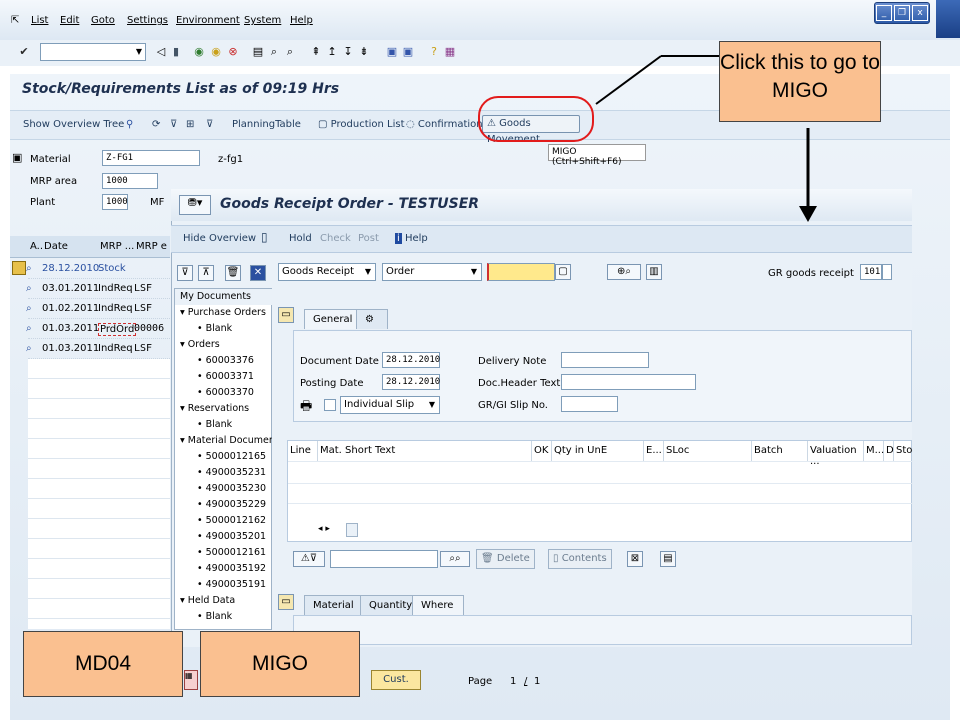 The width and height of the screenshot is (960, 720). I want to click on migo-callout: MIGO, so click(280, 664).